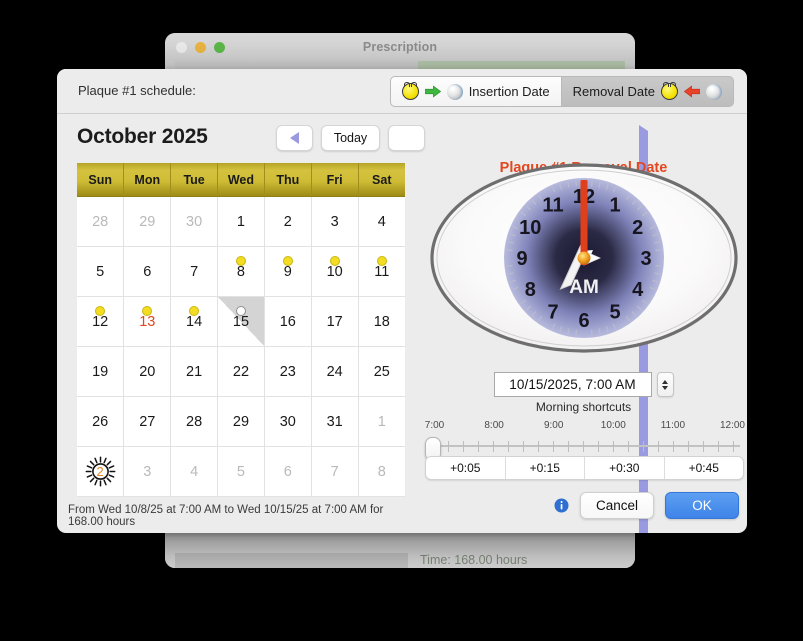  Describe the element at coordinates (665, 387) in the screenshot. I see `chevron-down-icon` at that location.